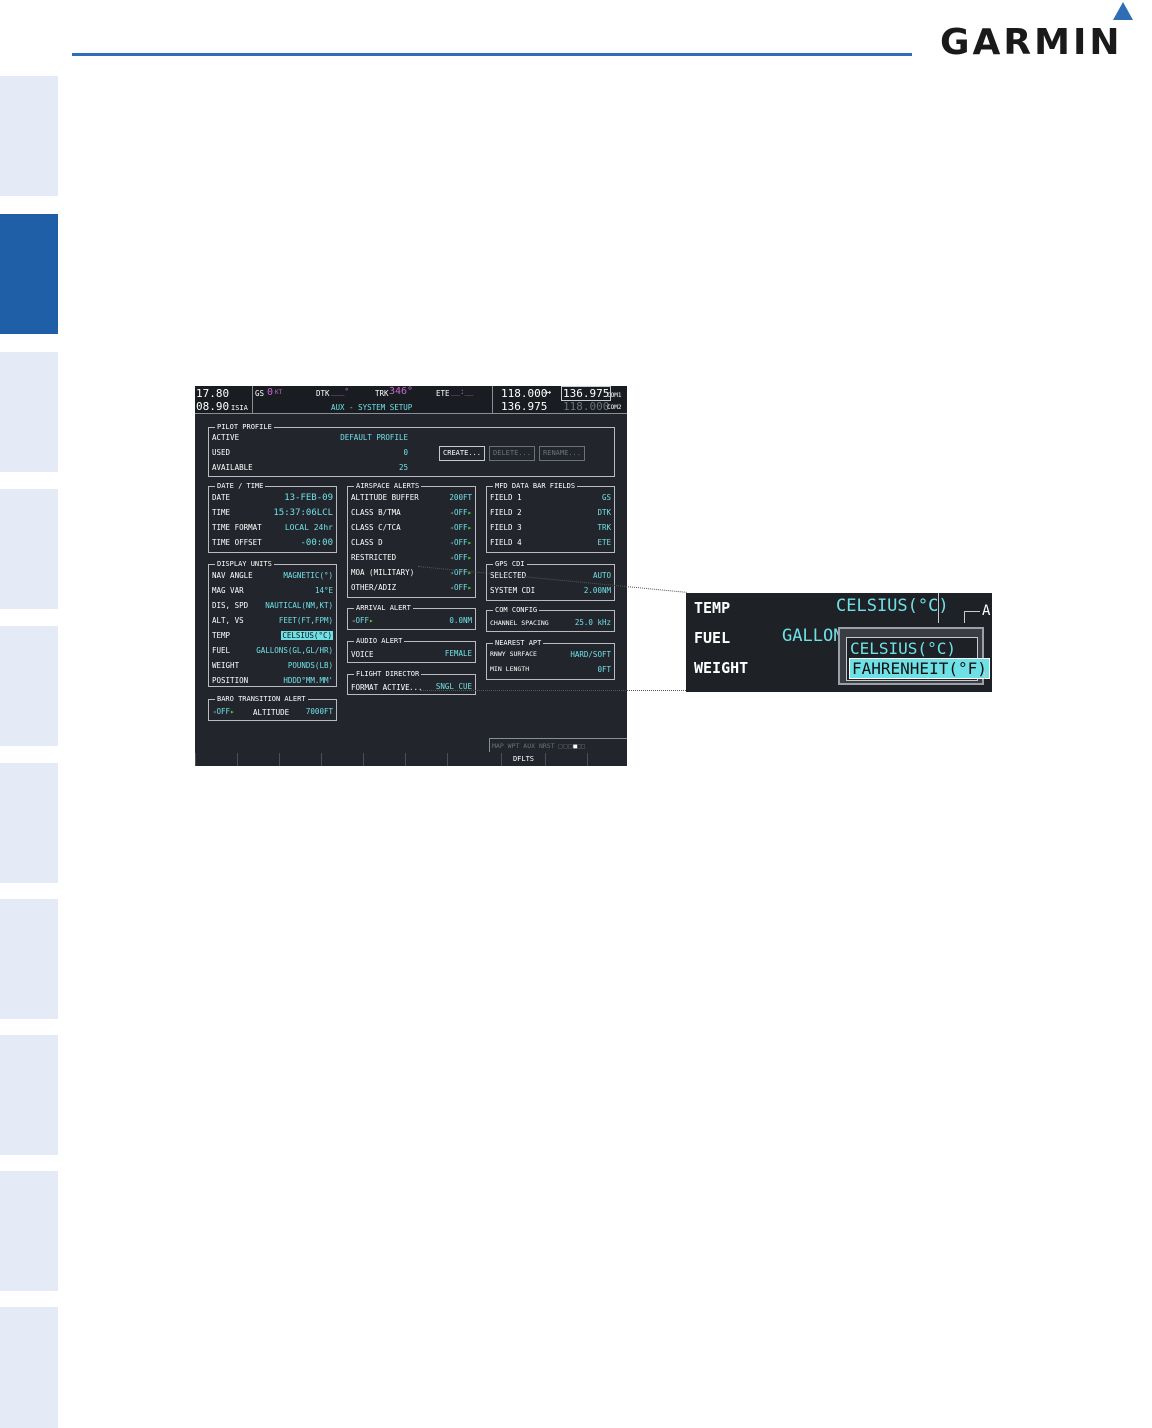  What do you see at coordinates (586, 406) in the screenshot?
I see `com2-standby: 118.000` at bounding box center [586, 406].